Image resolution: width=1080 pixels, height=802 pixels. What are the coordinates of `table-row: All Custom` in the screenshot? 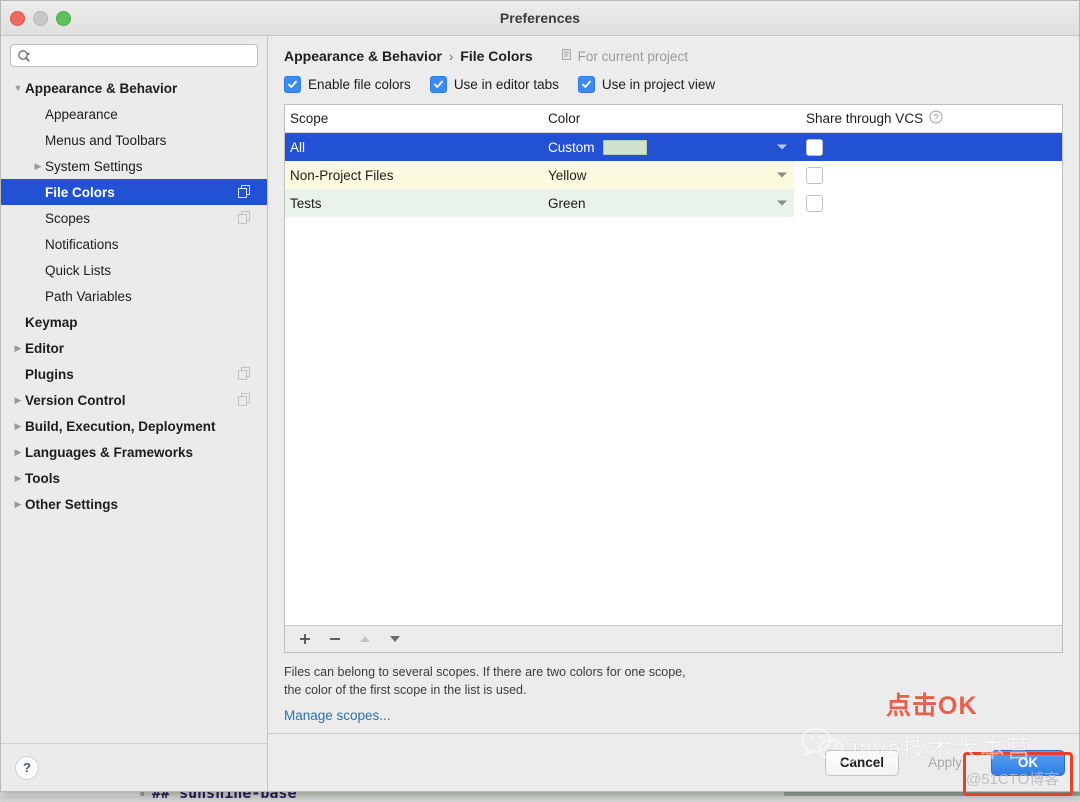 It's located at (673, 147).